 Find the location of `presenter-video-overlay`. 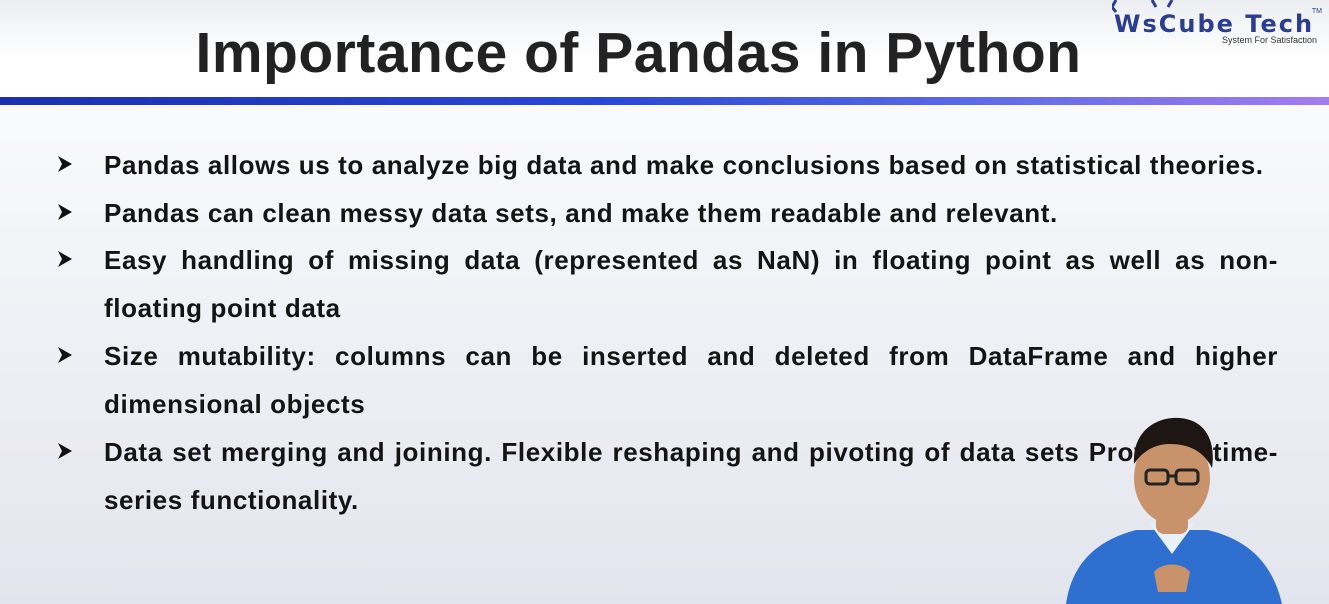

presenter-video-overlay is located at coordinates (1174, 510).